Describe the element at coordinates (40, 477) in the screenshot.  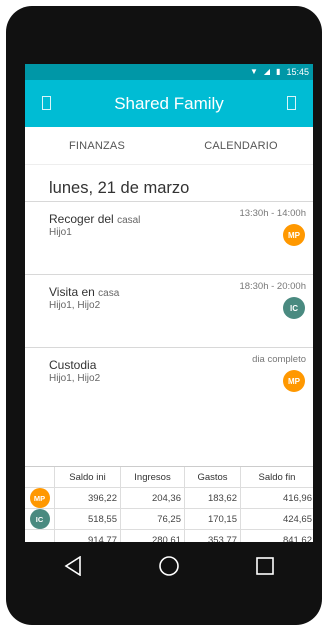
I see `header-blank` at that location.